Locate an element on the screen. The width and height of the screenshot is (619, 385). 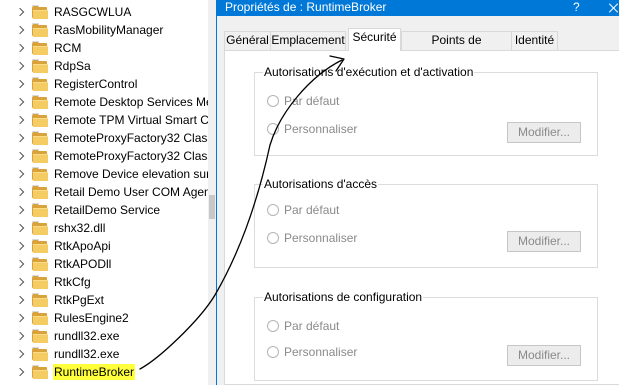
tree-item-label: RCM is located at coordinates (68, 48).